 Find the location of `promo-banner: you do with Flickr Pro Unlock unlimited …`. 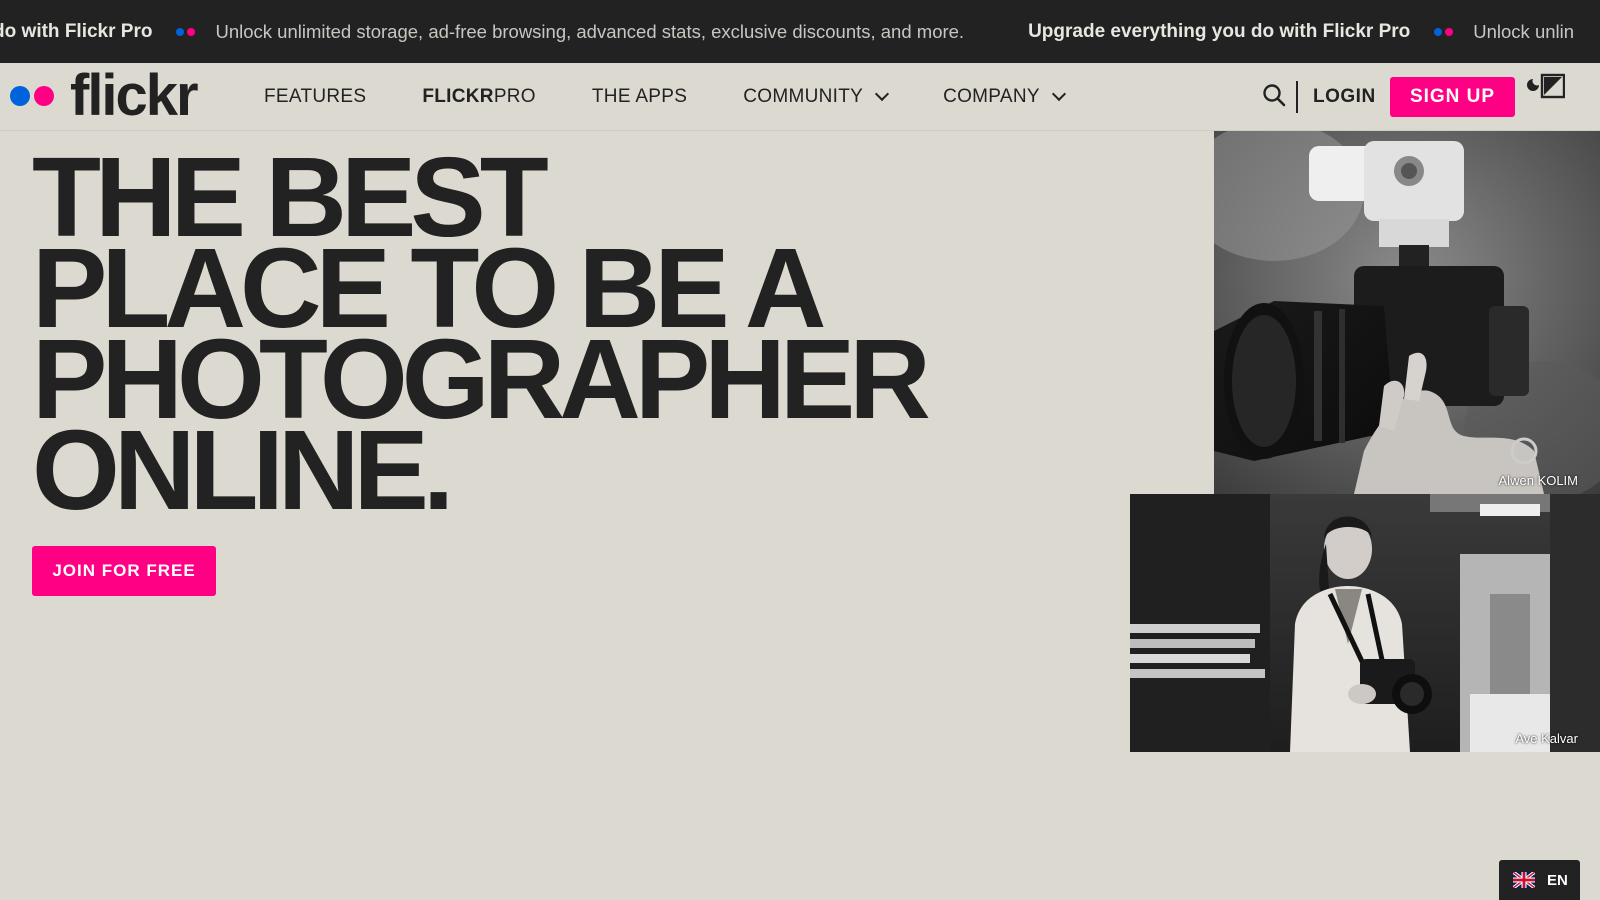

promo-banner: you do with Flickr Pro Unlock unlimited … is located at coordinates (800, 31).